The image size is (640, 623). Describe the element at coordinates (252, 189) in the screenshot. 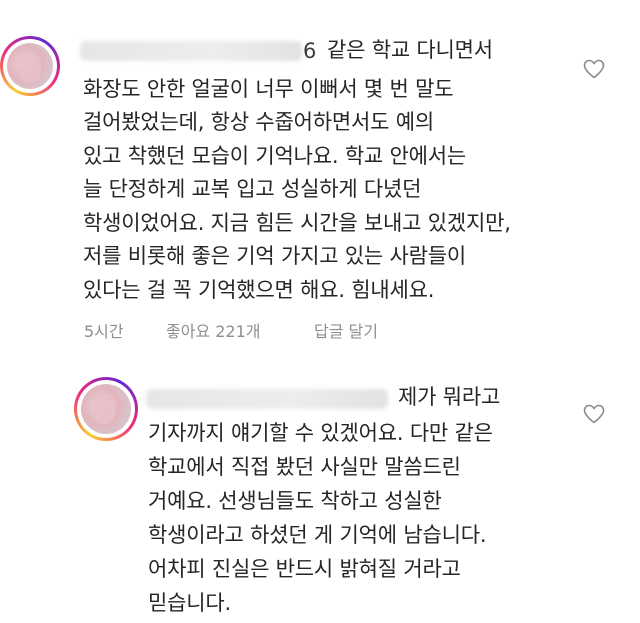

I see `comment-text-line: 늘 단정하게 교복 입고 성실하게 다녔던` at that location.